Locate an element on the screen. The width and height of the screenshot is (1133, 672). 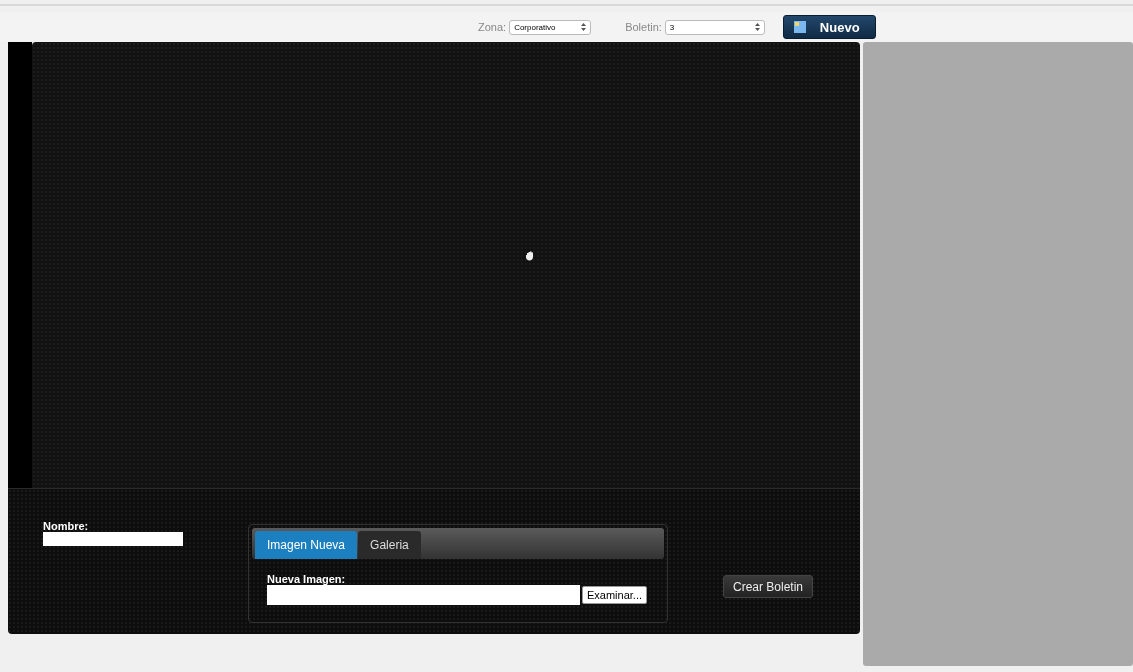
image-icon is located at coordinates (799, 27).